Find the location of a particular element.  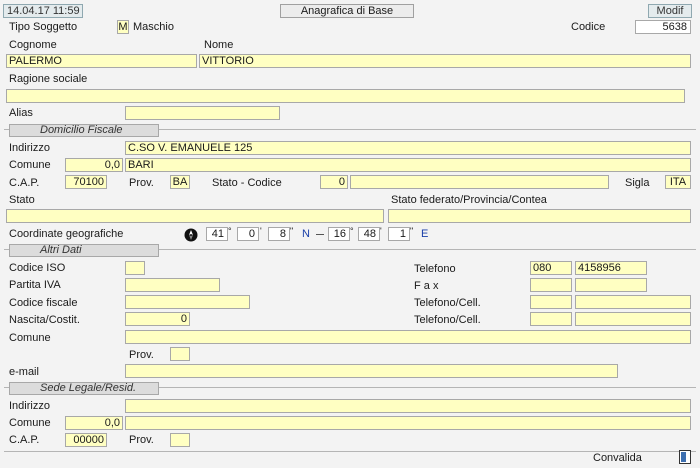

tipo-soggetto-label: Tipo Soggetto is located at coordinates (43, 27).